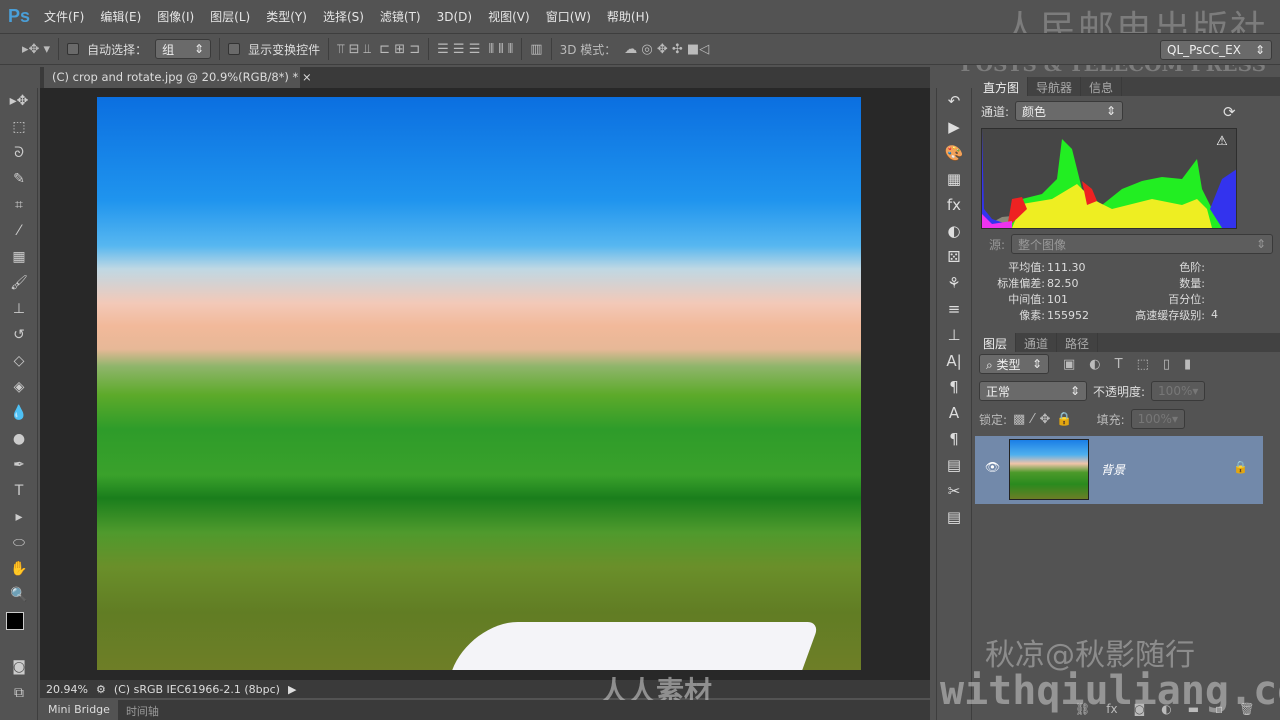  Describe the element at coordinates (954, 179) in the screenshot. I see `swatches-icon: ▦` at that location.